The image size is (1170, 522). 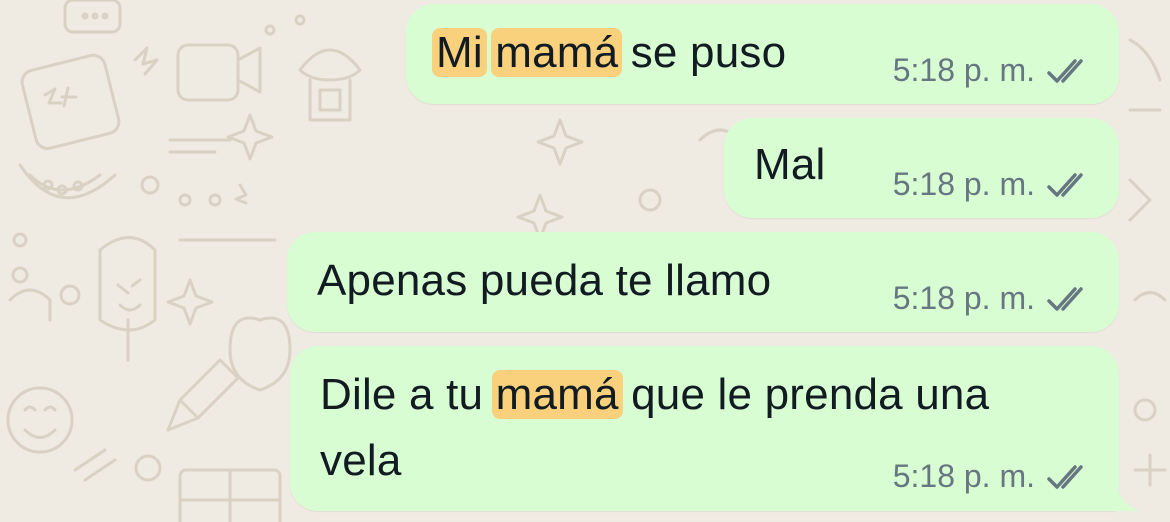 I want to click on message-text-line: vela, so click(x=361, y=460).